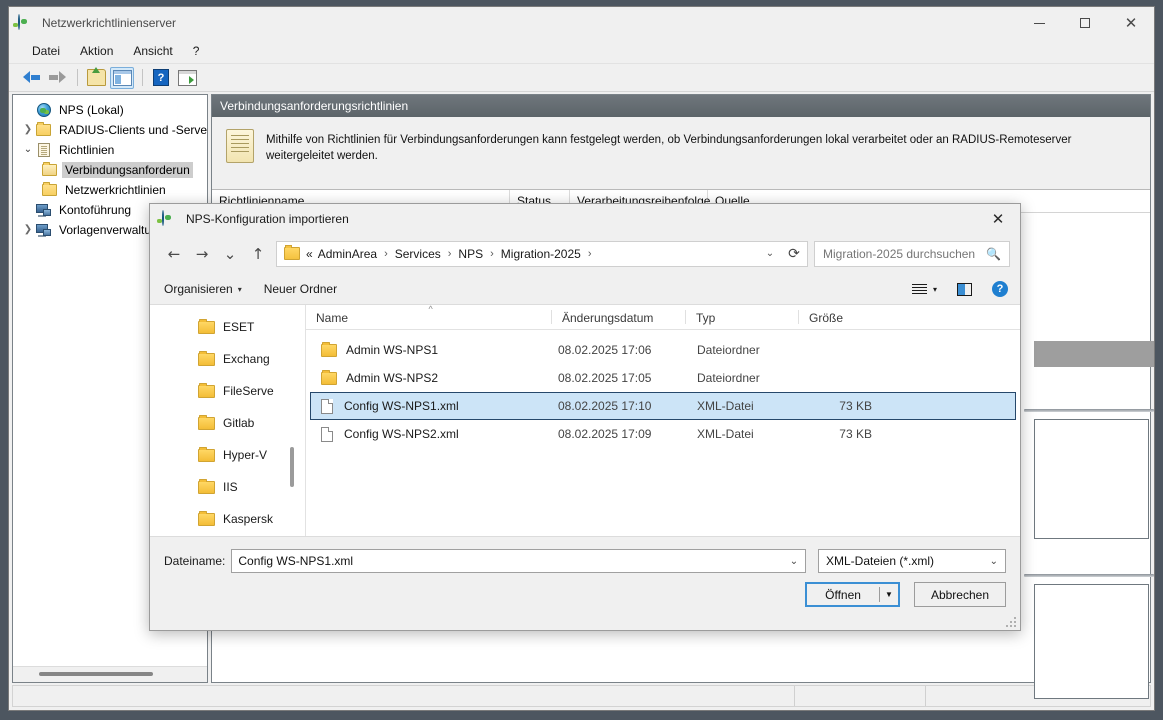 Image resolution: width=1163 pixels, height=720 pixels. Describe the element at coordinates (57, 78) in the screenshot. I see `forward-arrow-icon` at that location.